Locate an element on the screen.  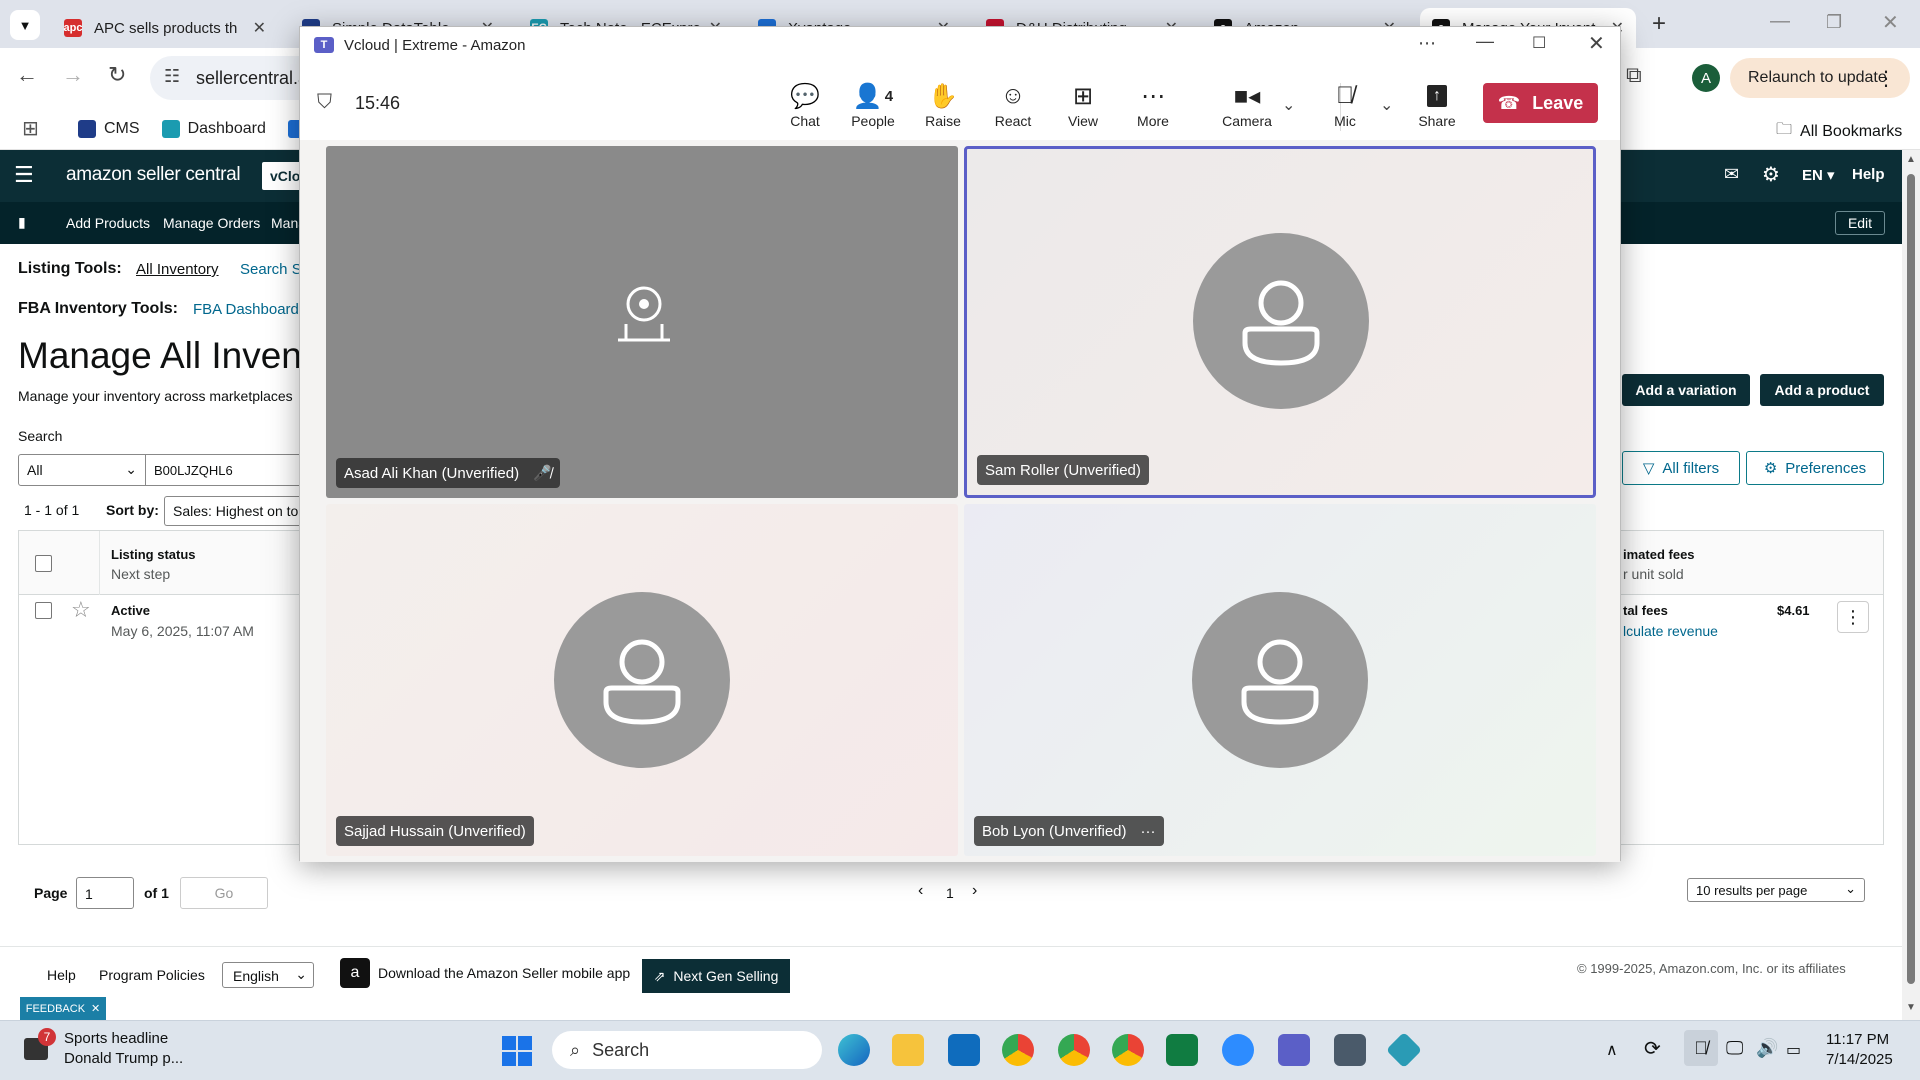
link-all-inventory: All Inventory is located at coordinates (177, 269).